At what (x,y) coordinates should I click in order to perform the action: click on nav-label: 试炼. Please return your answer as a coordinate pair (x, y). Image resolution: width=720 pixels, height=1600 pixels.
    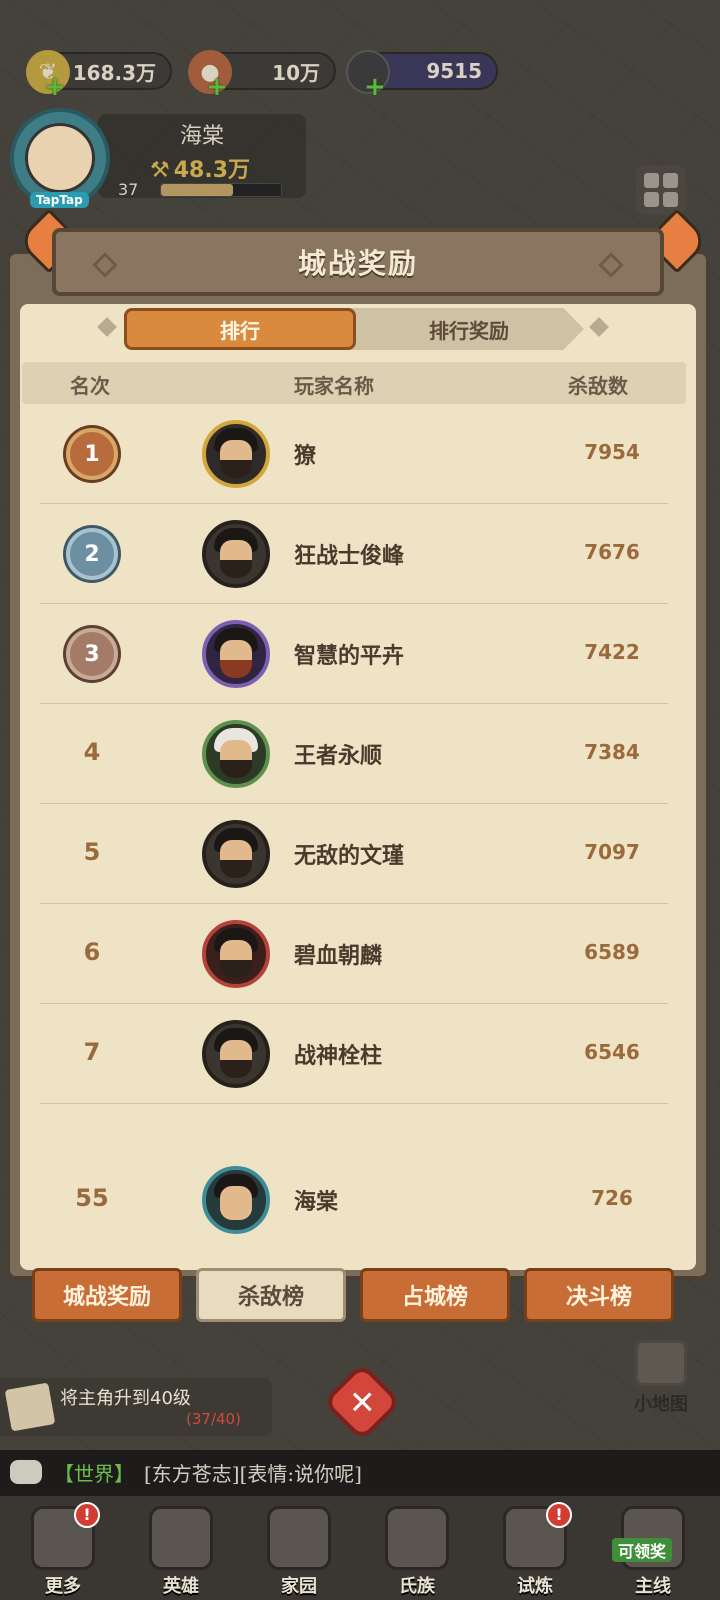
    Looking at the image, I should click on (535, 1586).